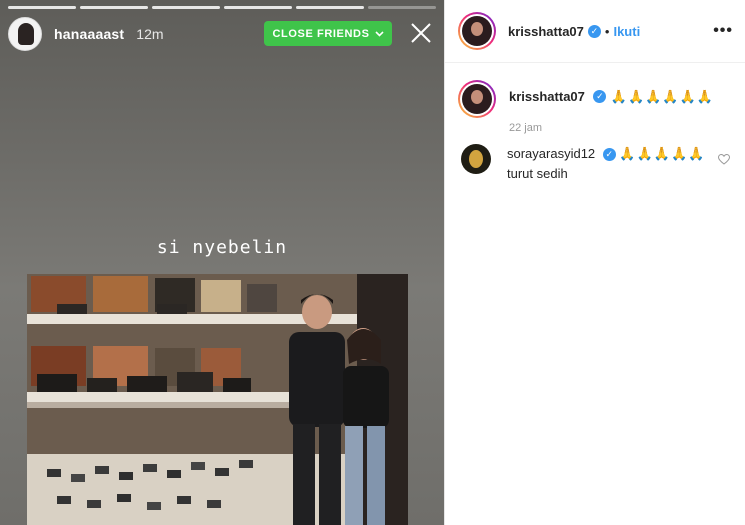 The width and height of the screenshot is (745, 525). I want to click on post-username: krisshatta07, so click(546, 31).